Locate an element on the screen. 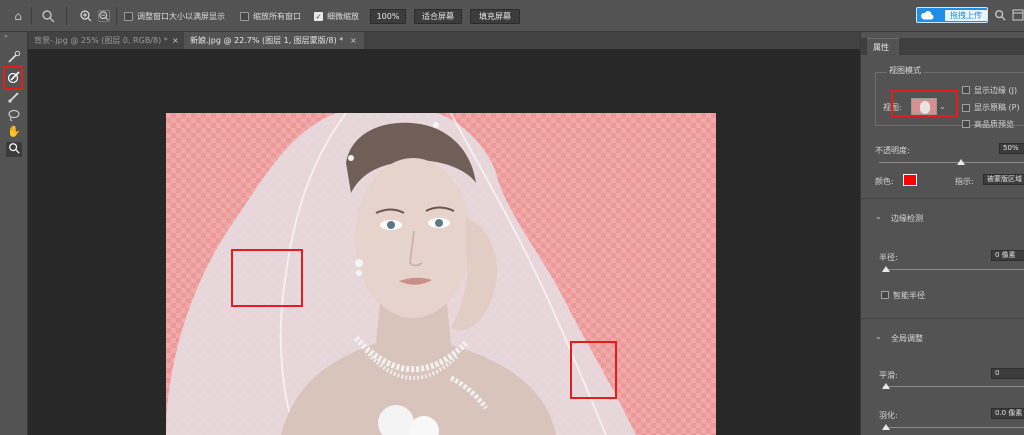 The image size is (1024, 435). smooth-slider-thumb is located at coordinates (886, 386).